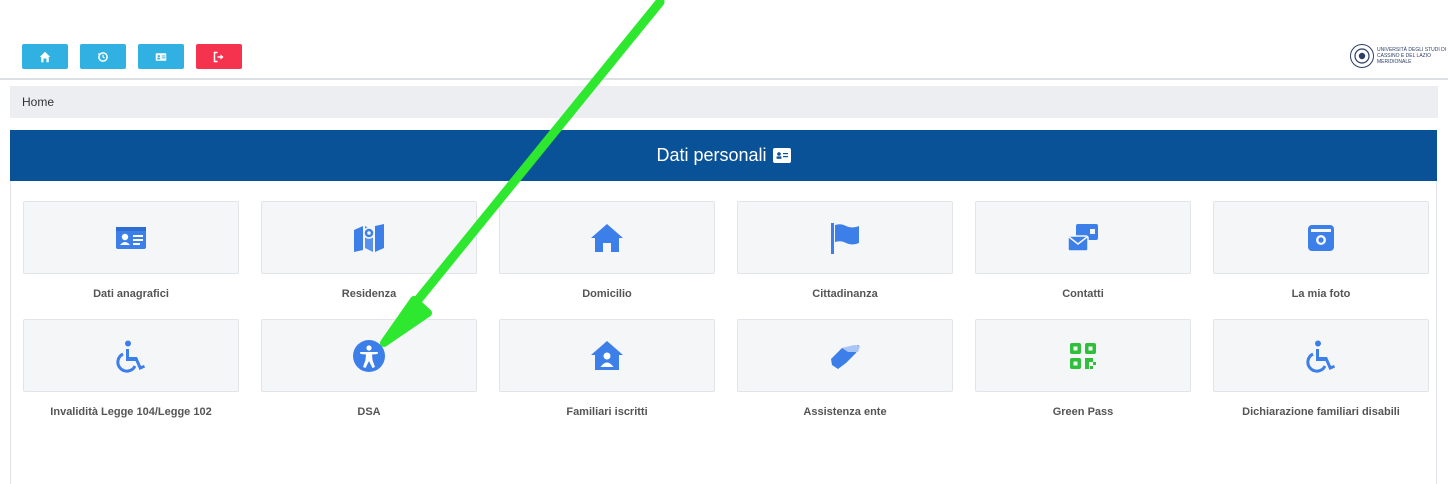  I want to click on home-icon, so click(45, 56).